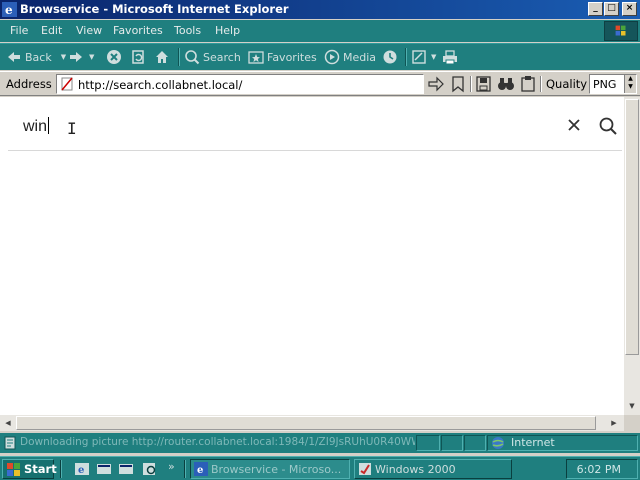  Describe the element at coordinates (533, 442) in the screenshot. I see `zone-label: Internet` at that location.